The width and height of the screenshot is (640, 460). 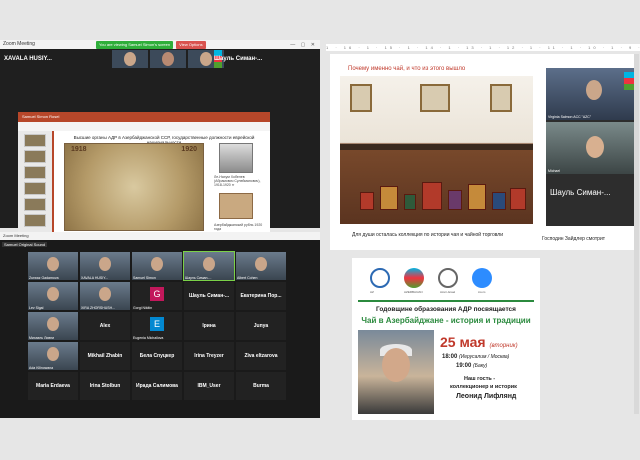 I want to click on guest-line-1: Наш гость -, so click(x=480, y=379).